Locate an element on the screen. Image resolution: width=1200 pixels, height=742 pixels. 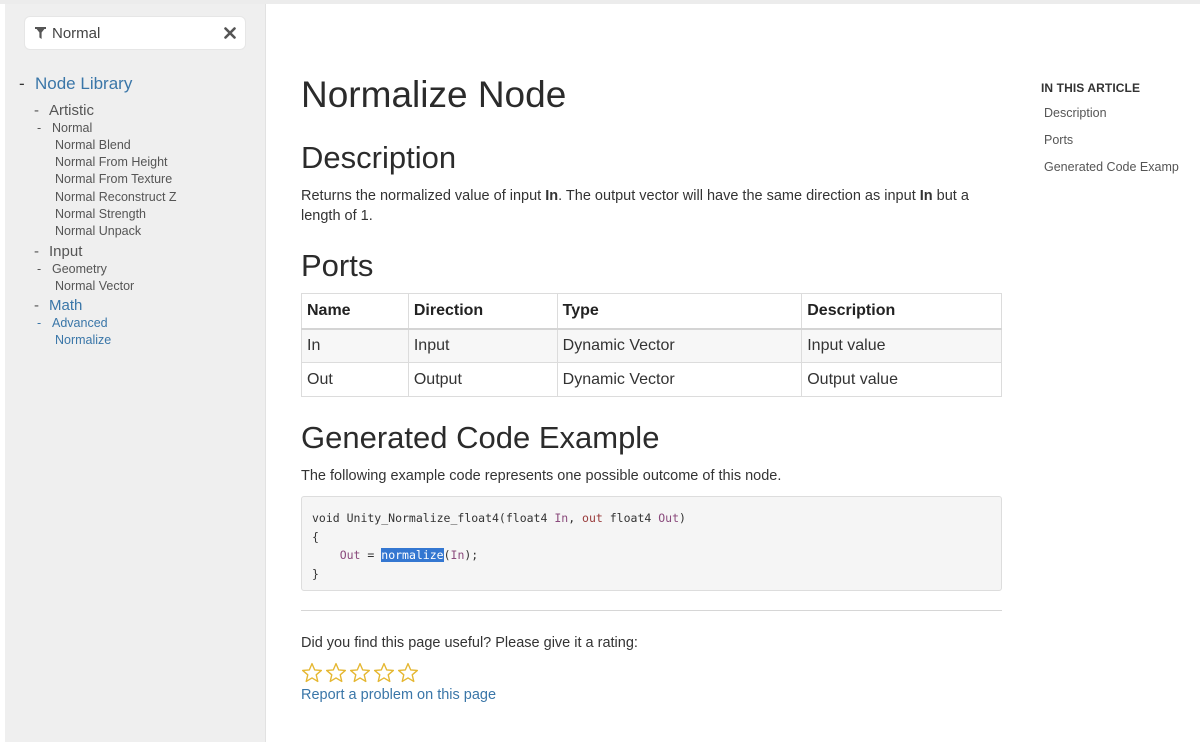
tree-item-normal-blend: Normal Blend is located at coordinates (93, 145).